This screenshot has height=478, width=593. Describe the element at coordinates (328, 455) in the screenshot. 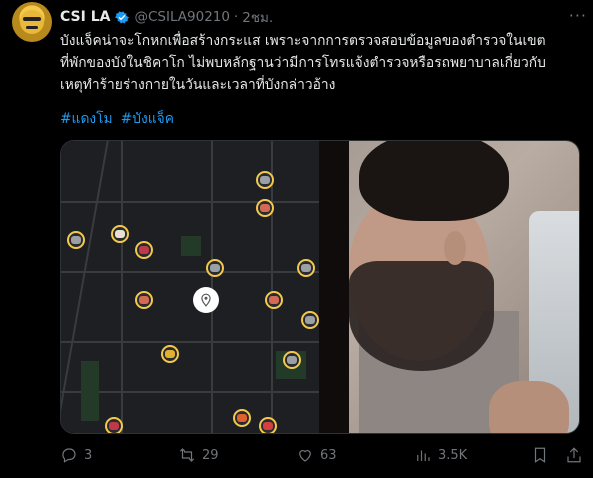

I see `like-count: 63` at that location.